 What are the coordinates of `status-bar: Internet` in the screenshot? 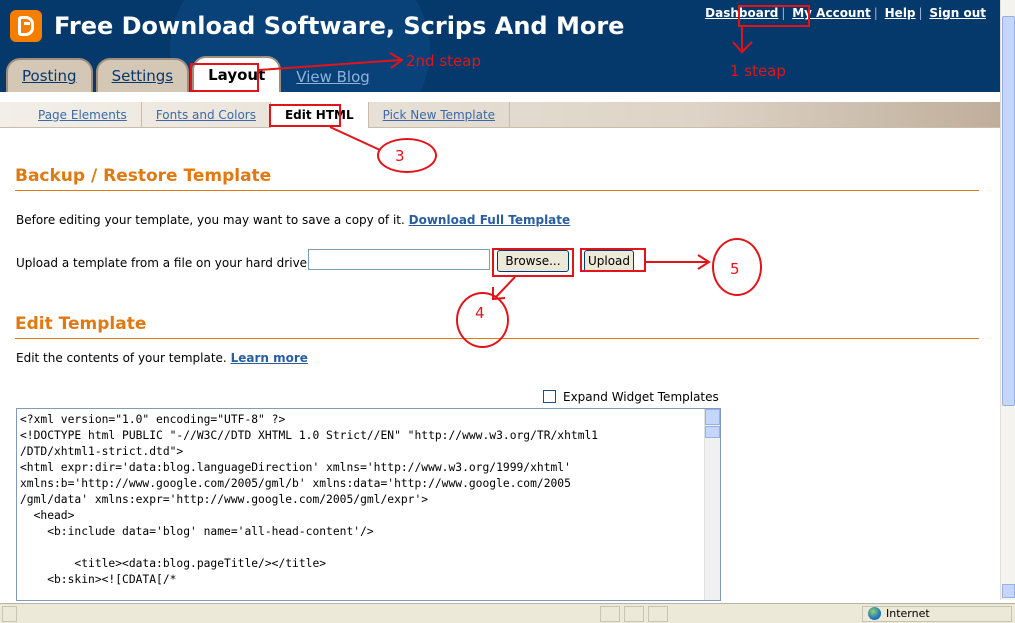 It's located at (507, 613).